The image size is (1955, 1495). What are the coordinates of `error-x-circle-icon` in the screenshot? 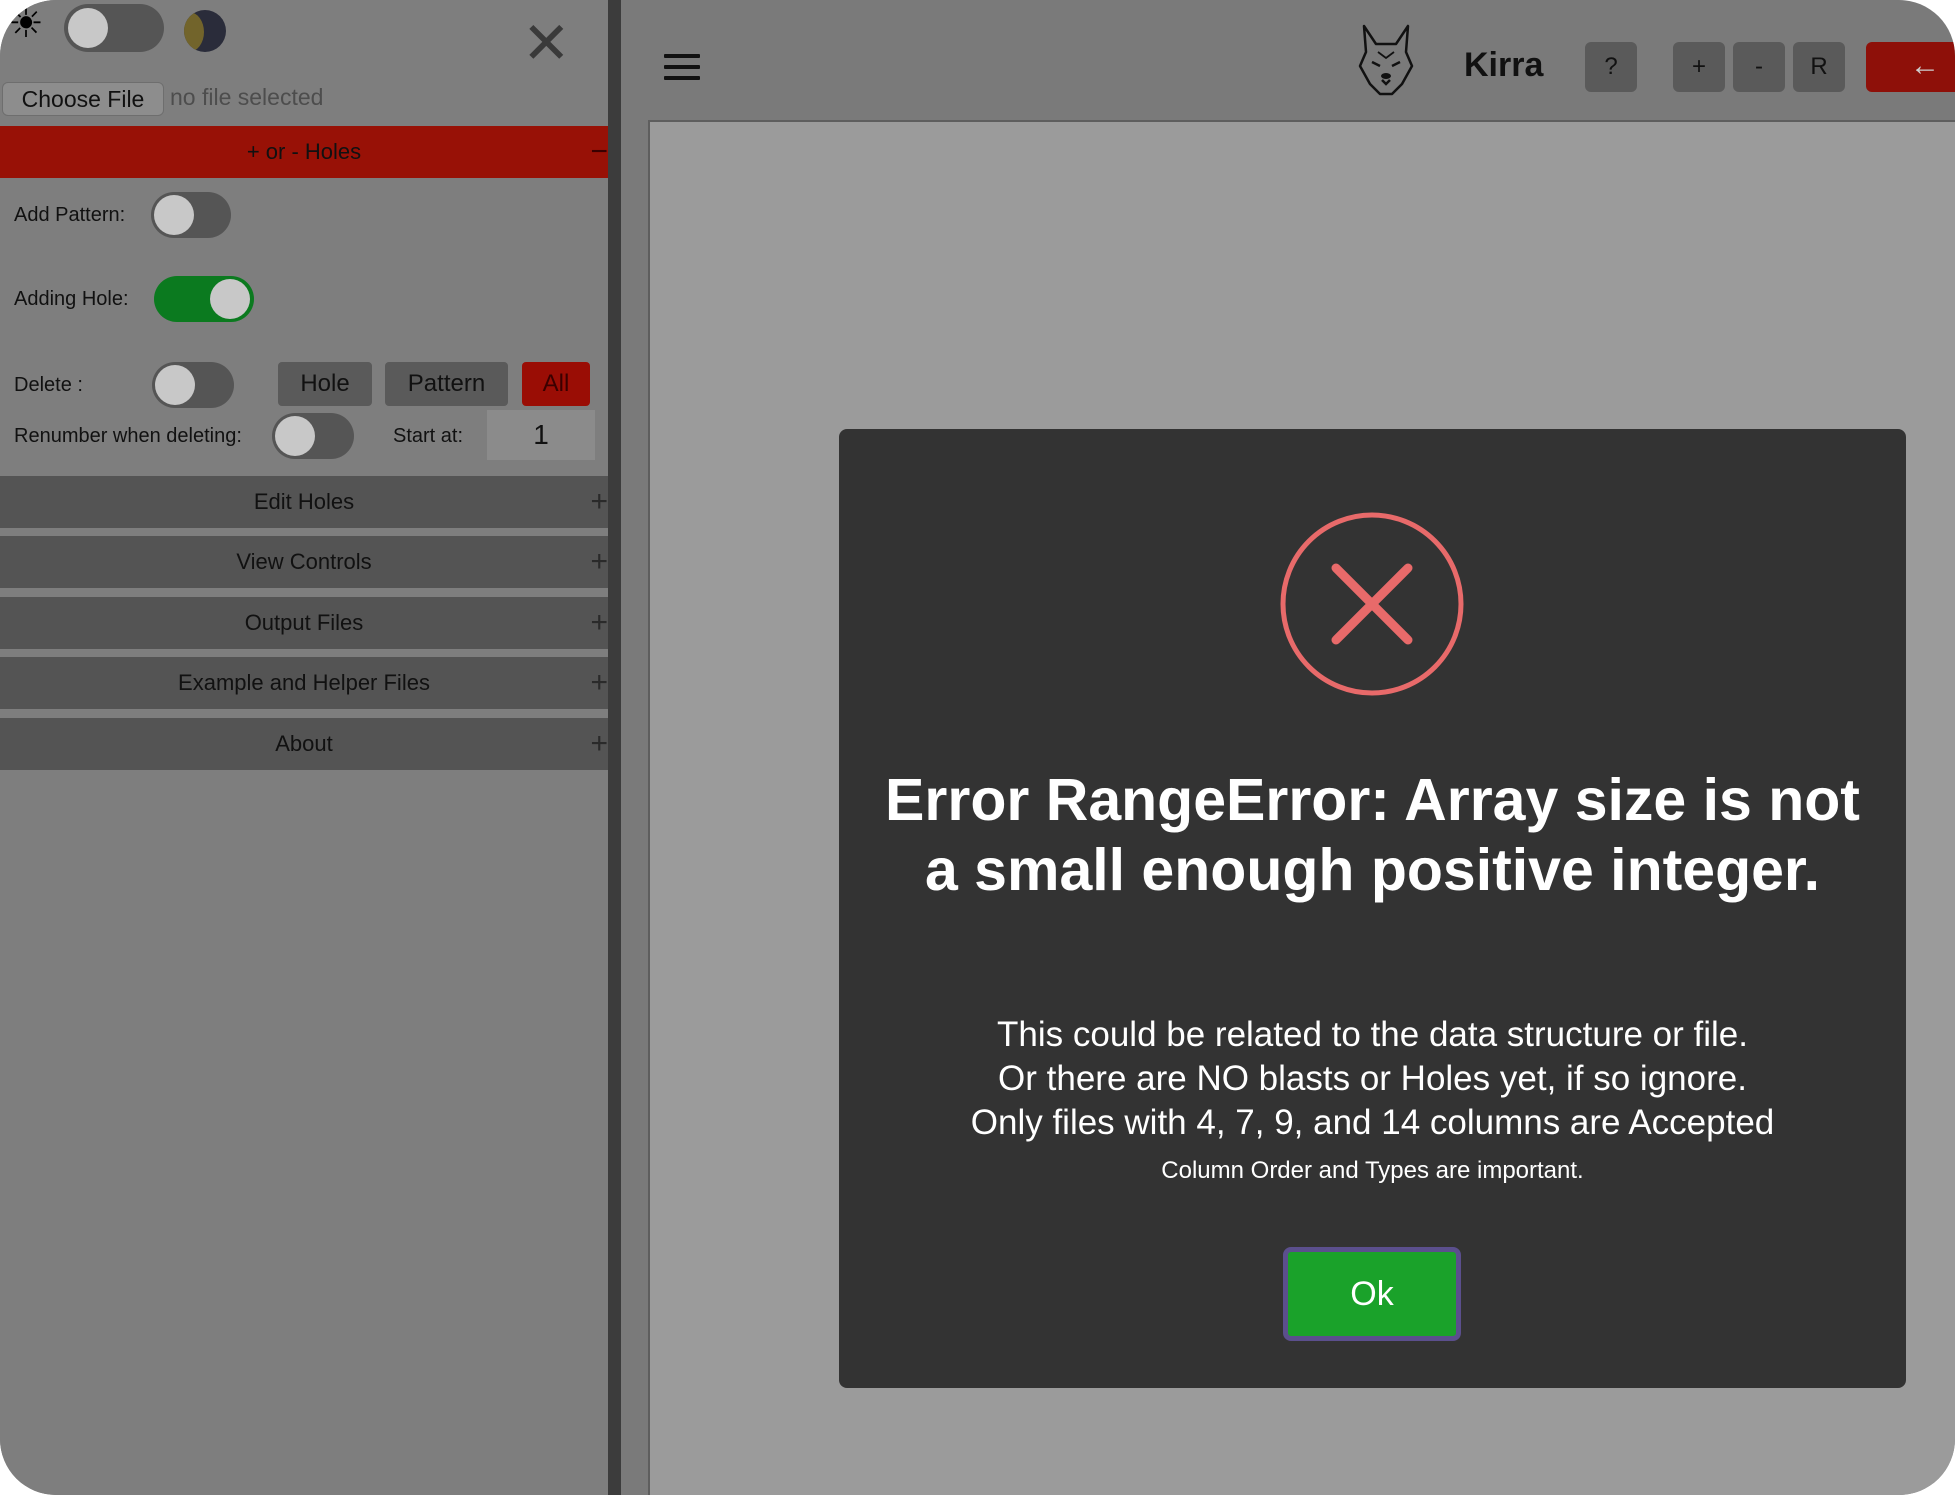 It's located at (1372, 604).